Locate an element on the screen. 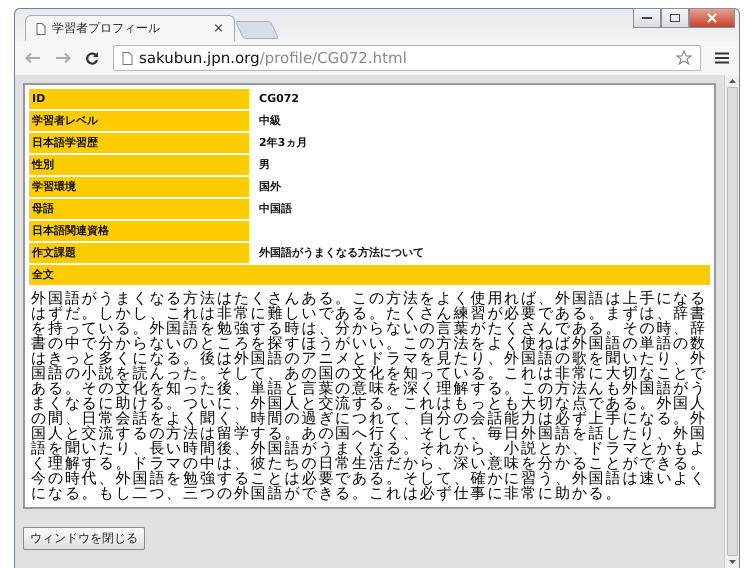 The height and width of the screenshot is (568, 748). address-bar: sakubun.jpn.org/profile/CG072.html is located at coordinates (407, 58).